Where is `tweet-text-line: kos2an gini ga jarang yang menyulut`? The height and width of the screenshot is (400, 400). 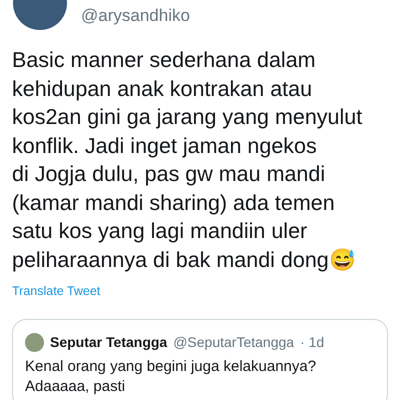 tweet-text-line: kos2an gini ga jarang yang menyulut is located at coordinates (188, 117).